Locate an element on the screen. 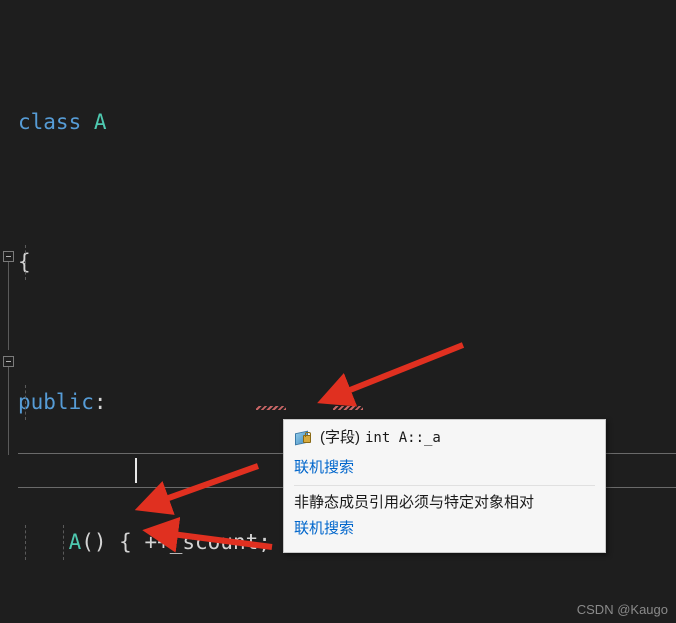 Image resolution: width=676 pixels, height=623 pixels. arrow-to-underscore-b is located at coordinates (391, 374).